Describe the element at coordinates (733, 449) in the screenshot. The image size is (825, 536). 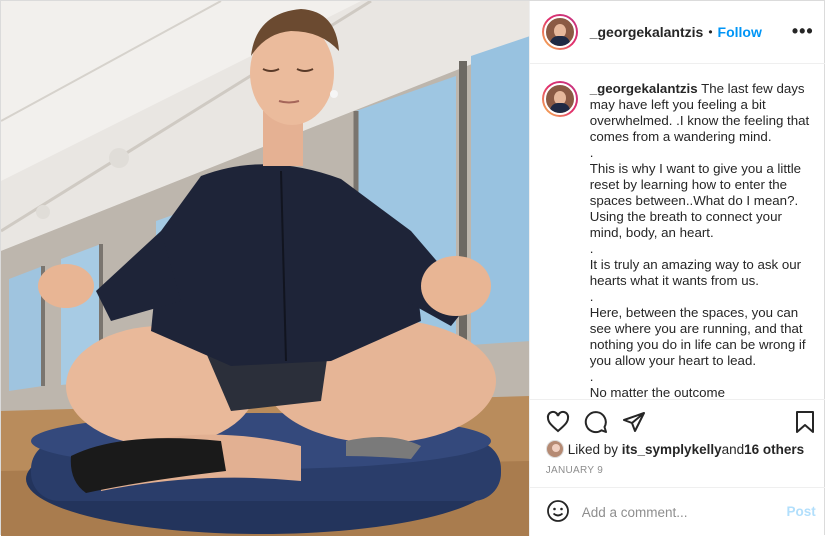
I see `likes-middle: and` at that location.